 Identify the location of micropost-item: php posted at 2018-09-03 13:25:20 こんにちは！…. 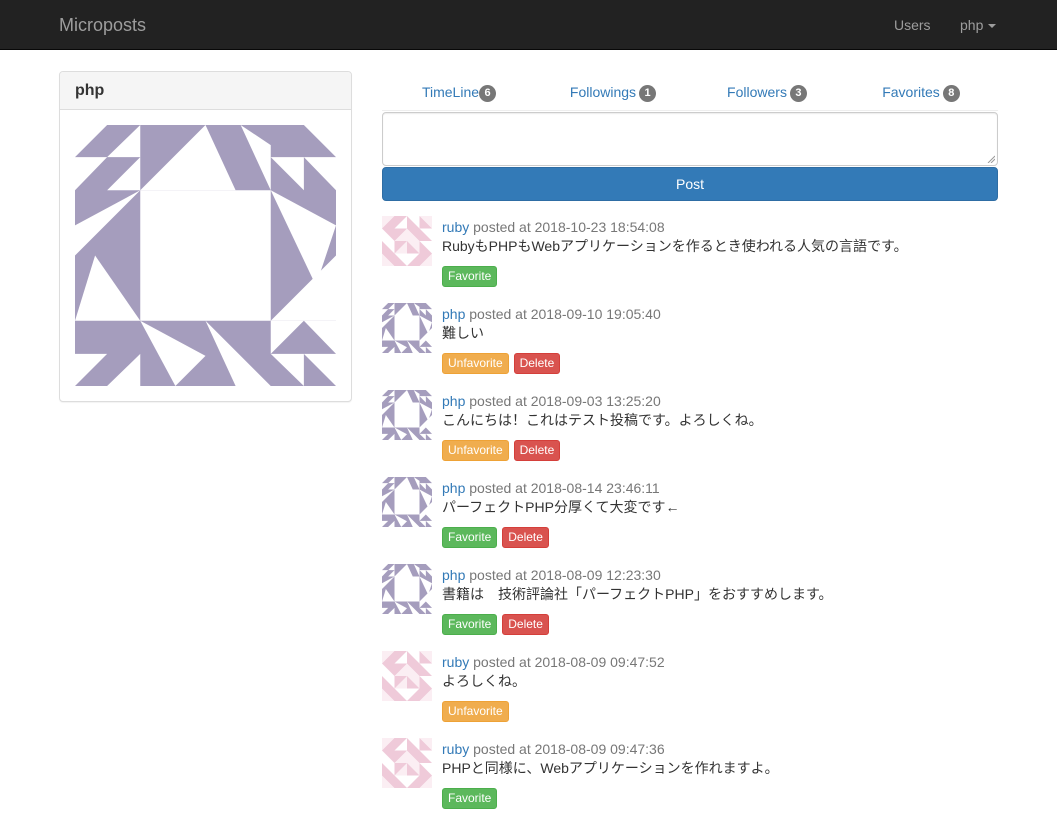
(690, 431).